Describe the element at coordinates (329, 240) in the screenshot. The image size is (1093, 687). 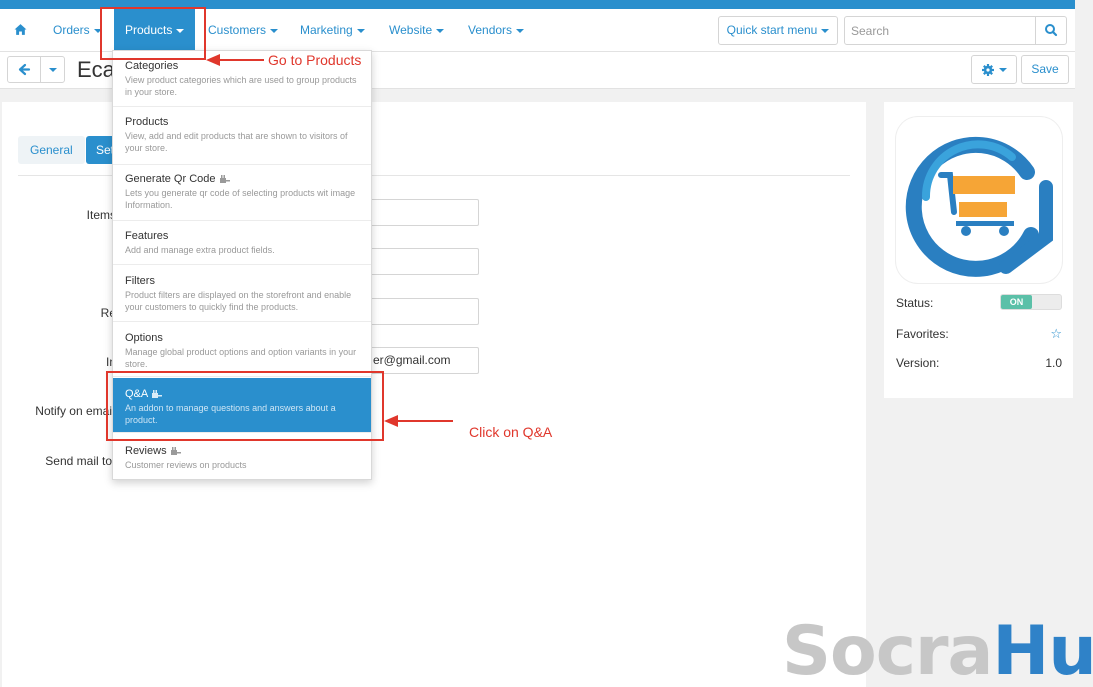
I see `annotation-arrows` at that location.